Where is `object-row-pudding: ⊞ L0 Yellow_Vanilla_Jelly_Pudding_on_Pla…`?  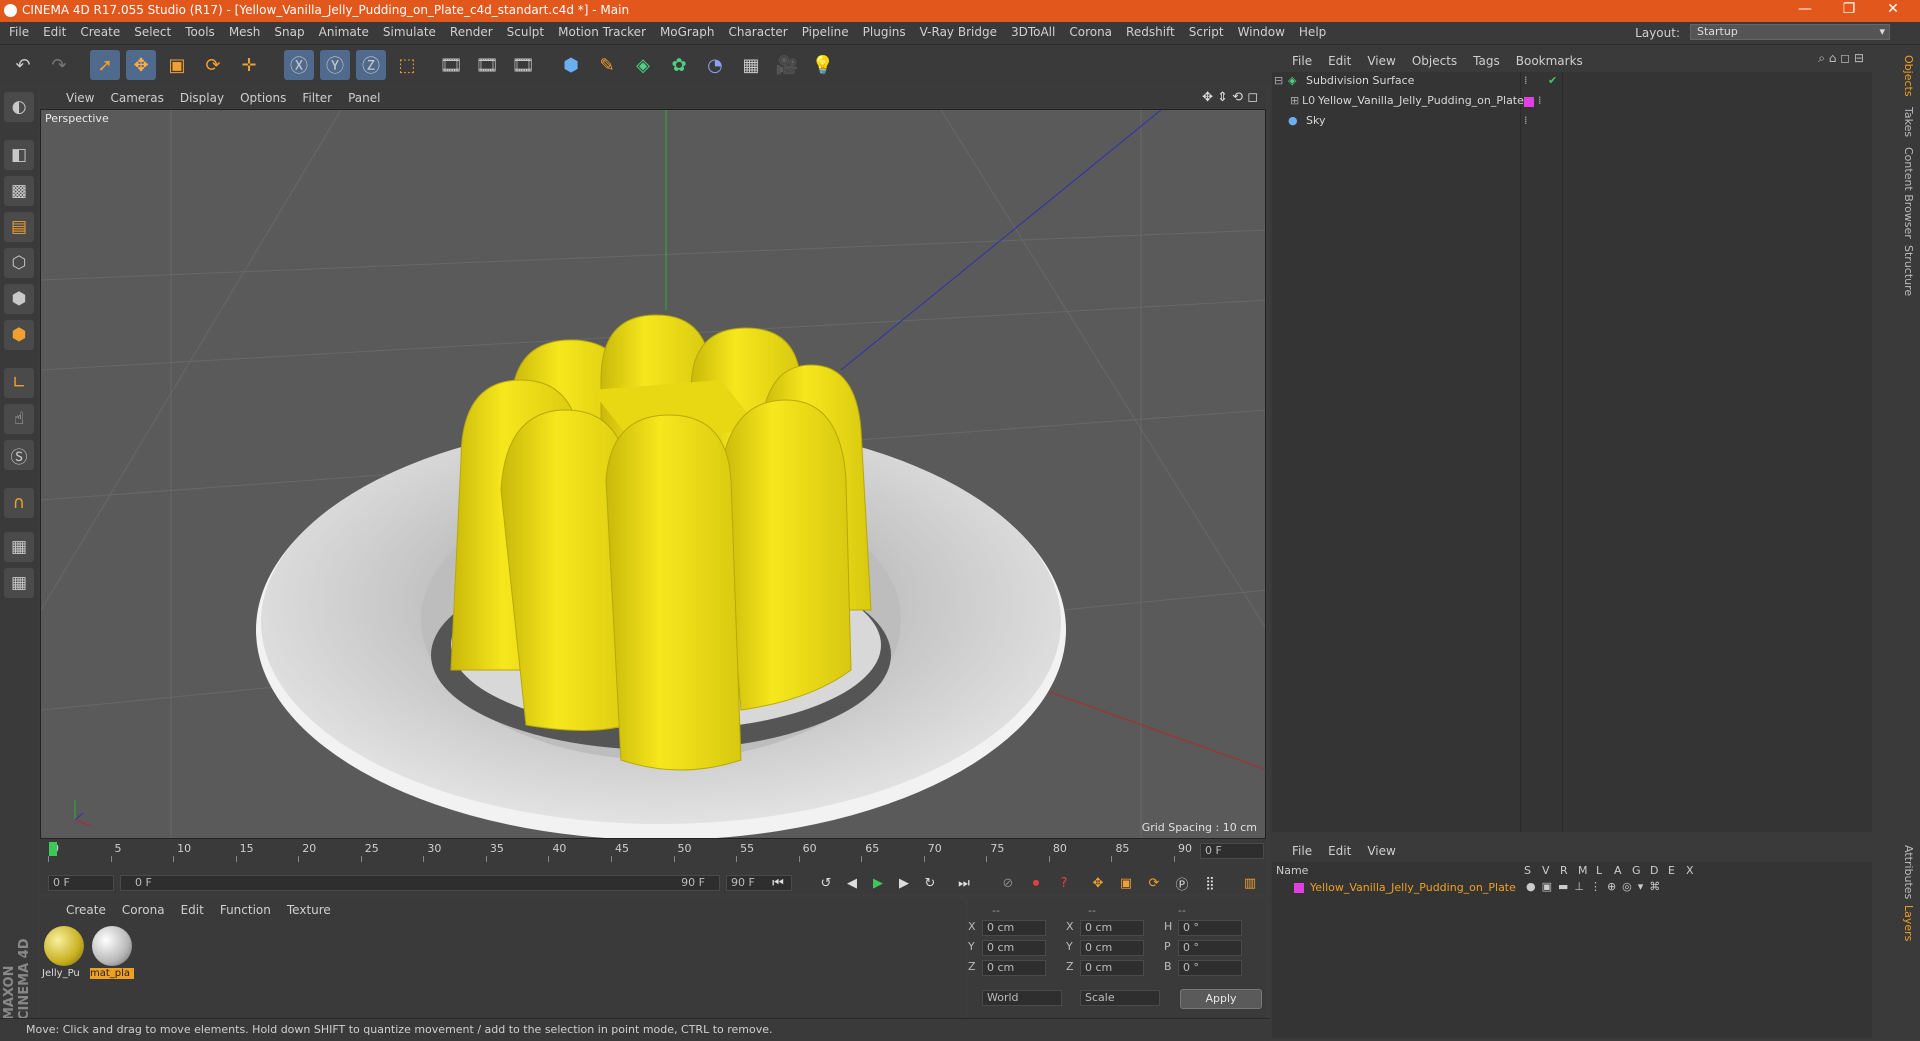
object-row-pudding: ⊞ L0 Yellow_Vanilla_Jelly_Pudding_on_Pla… is located at coordinates (1572, 103).